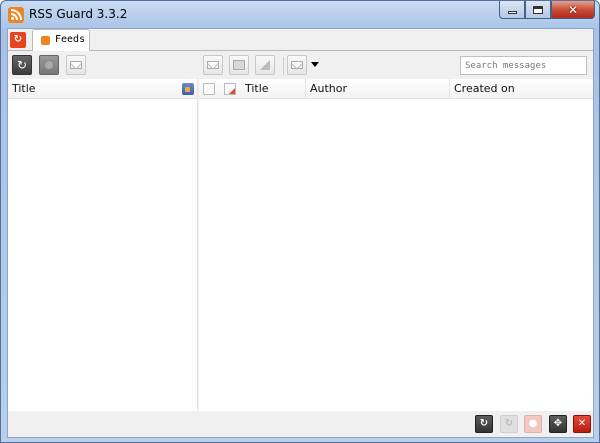 This screenshot has width=600, height=443. I want to click on stop-icon: ●, so click(533, 423).